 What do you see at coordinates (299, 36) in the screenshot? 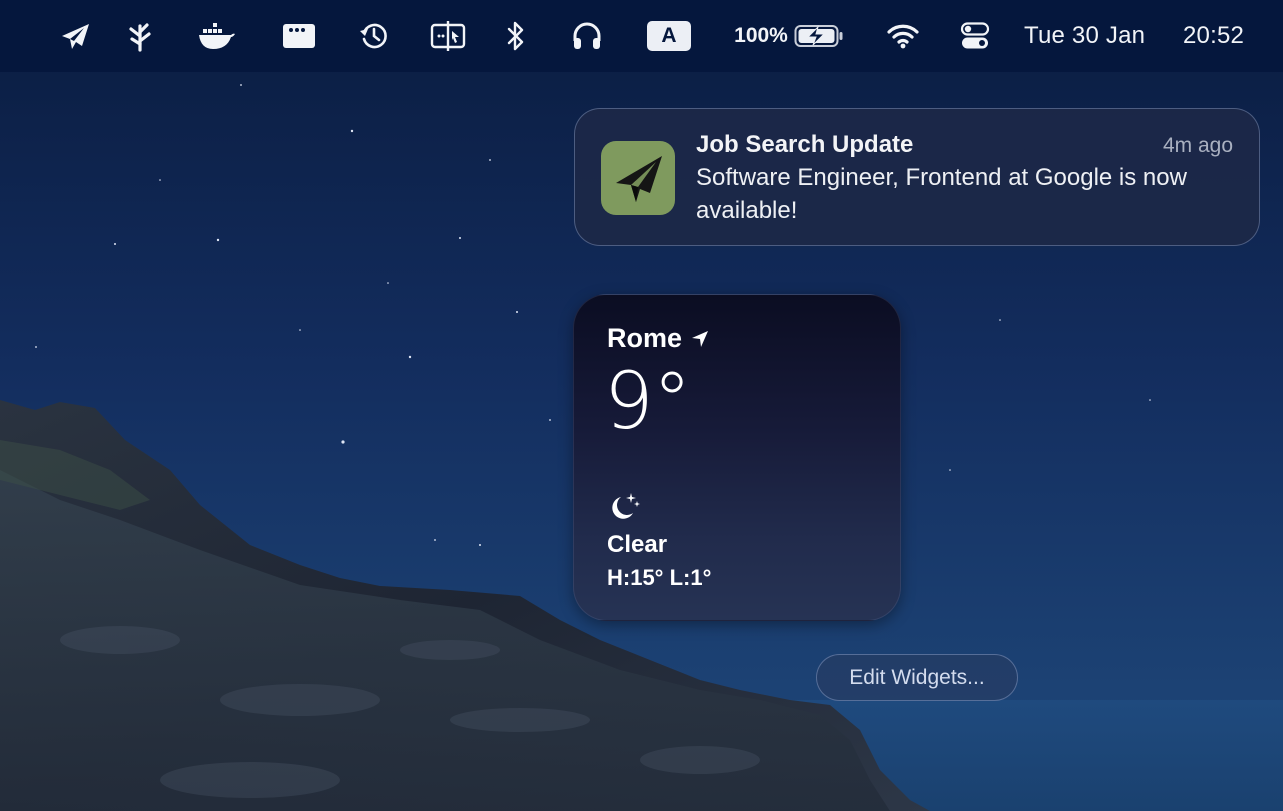
I see `window-dots-icon` at bounding box center [299, 36].